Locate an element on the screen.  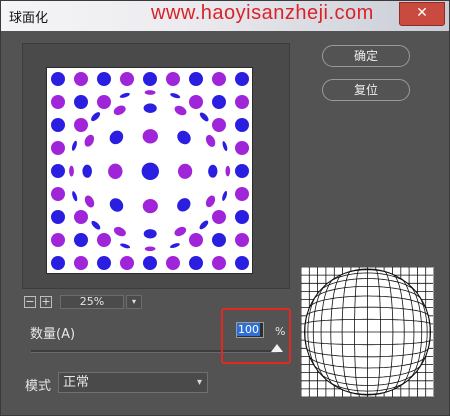
window-title: 球面化 is located at coordinates (29, 18).